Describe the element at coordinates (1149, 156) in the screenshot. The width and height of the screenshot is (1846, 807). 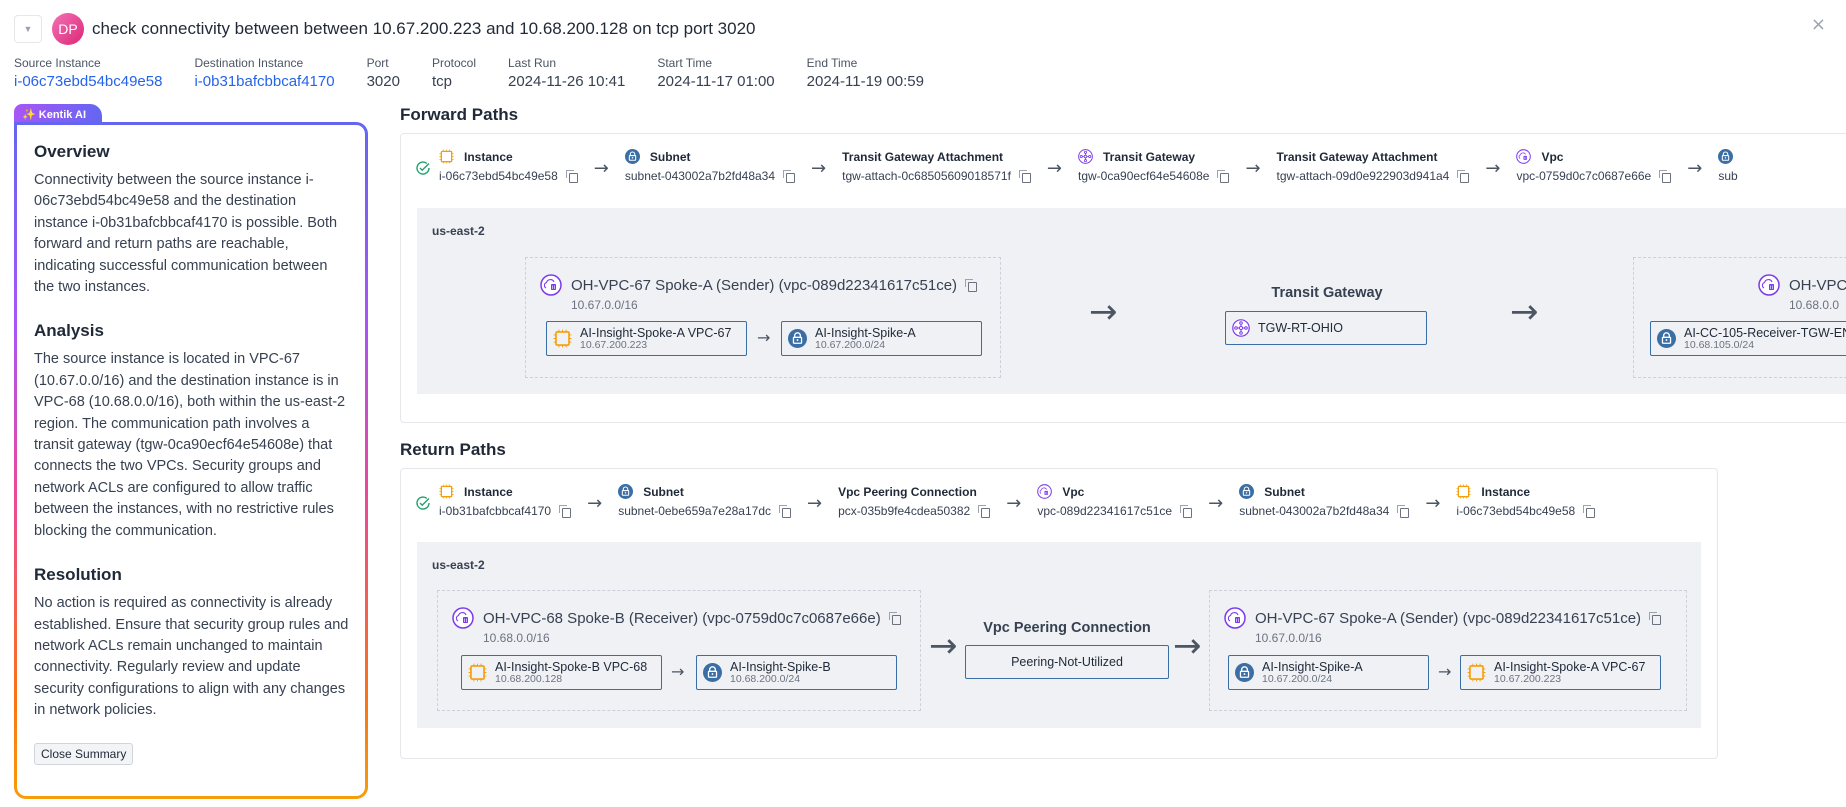
I see `hop-type: Transit Gateway` at that location.